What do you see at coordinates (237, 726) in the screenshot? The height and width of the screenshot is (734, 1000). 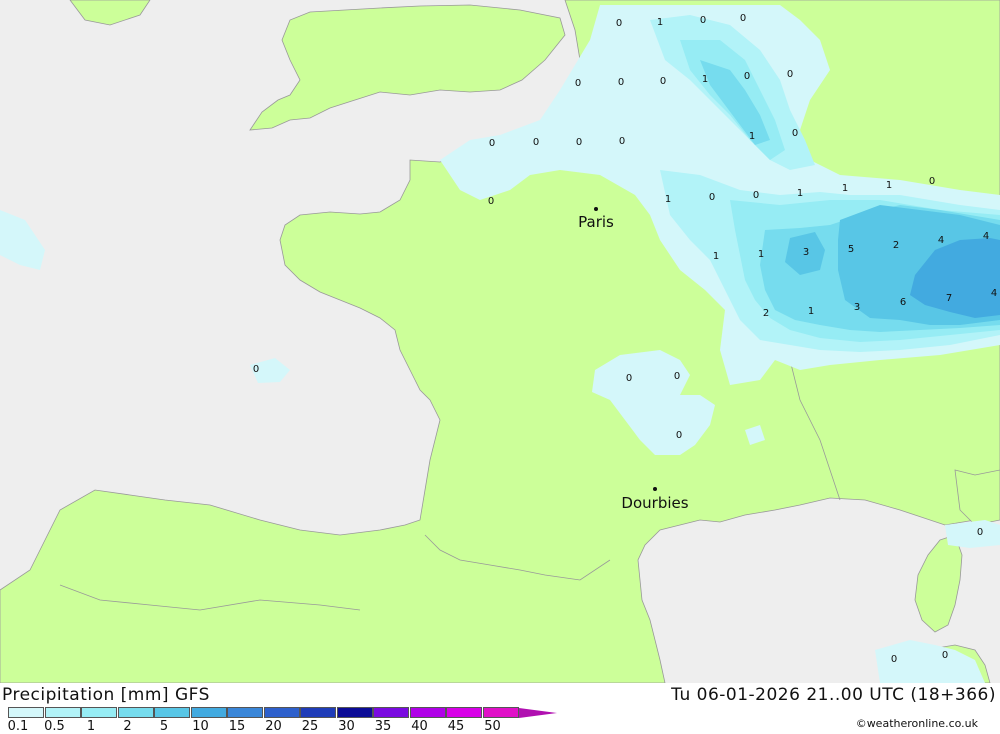 I see `legend-tick-label: 15` at bounding box center [237, 726].